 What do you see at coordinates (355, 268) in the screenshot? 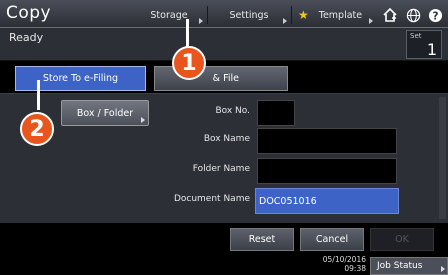
I see `time-text: 09:38` at bounding box center [355, 268].